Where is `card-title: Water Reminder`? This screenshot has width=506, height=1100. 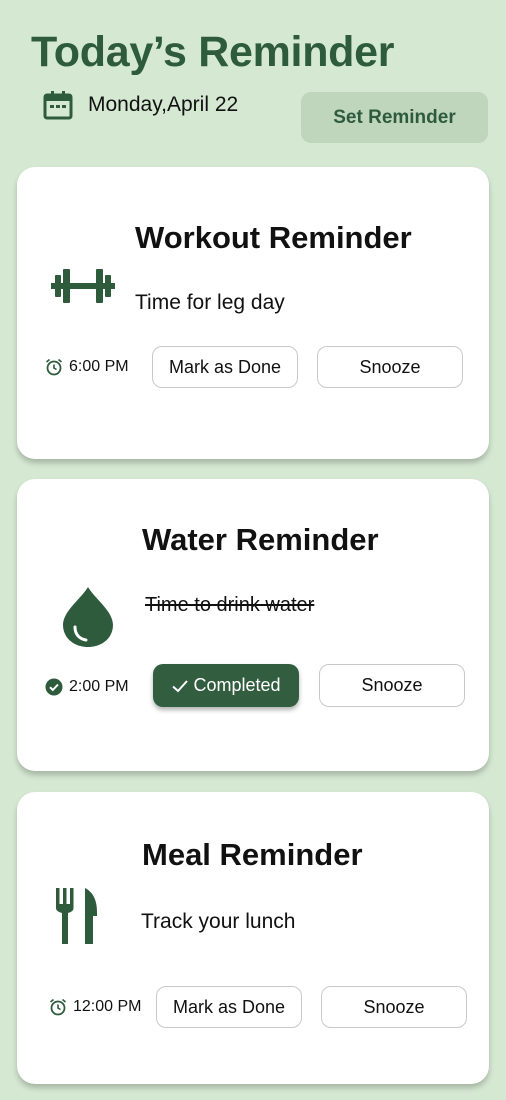
card-title: Water Reminder is located at coordinates (260, 539).